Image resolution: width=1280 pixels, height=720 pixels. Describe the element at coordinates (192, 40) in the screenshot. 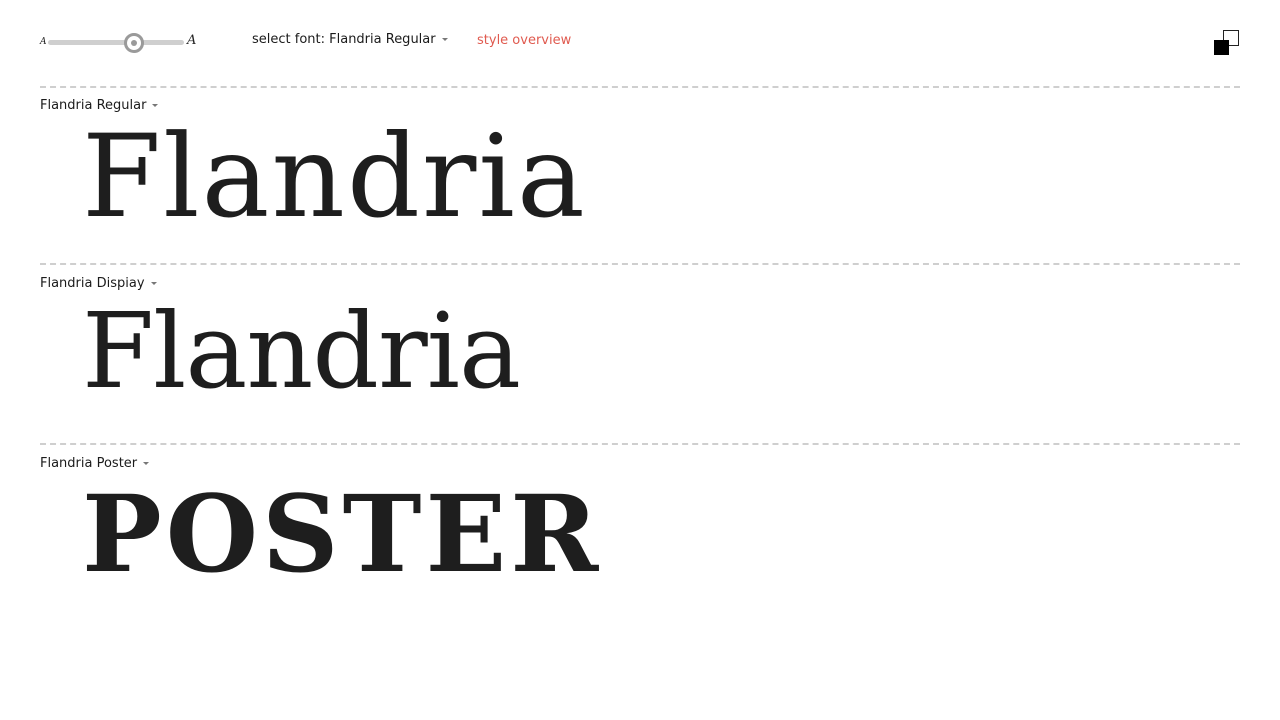

I see `large-size-icon: A` at that location.